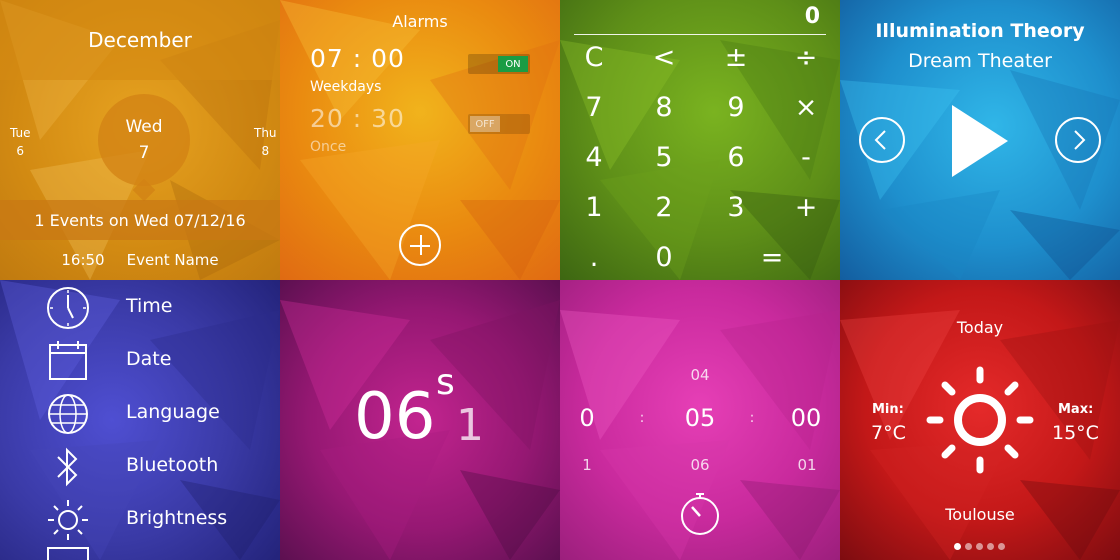 The image size is (1120, 560). I want to click on event-time: 16:50, so click(83, 260).